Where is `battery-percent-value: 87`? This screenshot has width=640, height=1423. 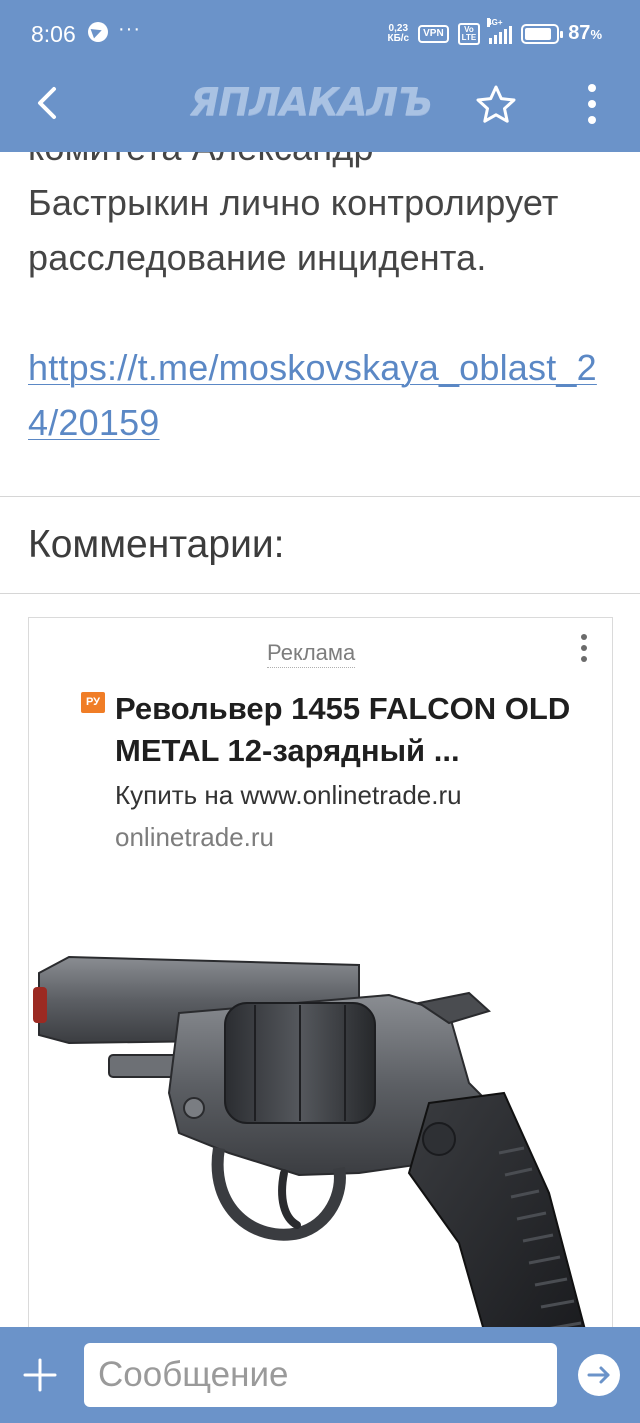
battery-percent-value: 87 is located at coordinates (579, 33).